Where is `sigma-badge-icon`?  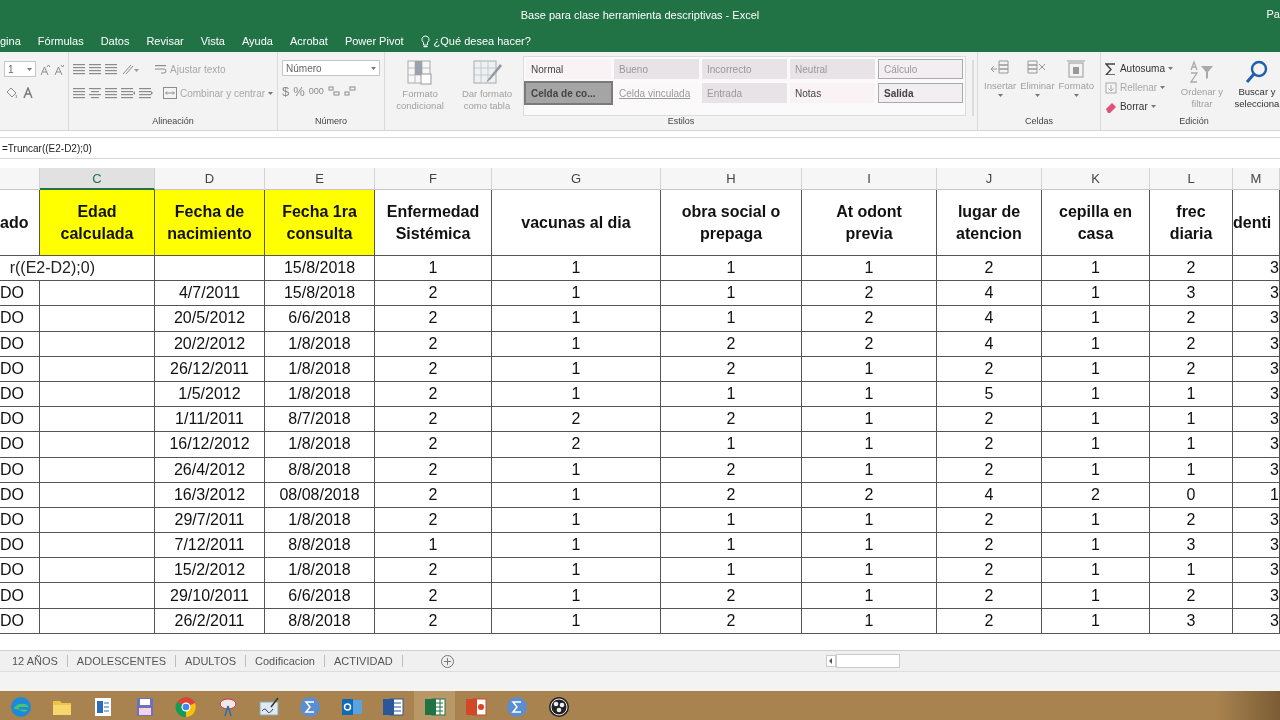
sigma-badge-icon is located at coordinates (517, 707).